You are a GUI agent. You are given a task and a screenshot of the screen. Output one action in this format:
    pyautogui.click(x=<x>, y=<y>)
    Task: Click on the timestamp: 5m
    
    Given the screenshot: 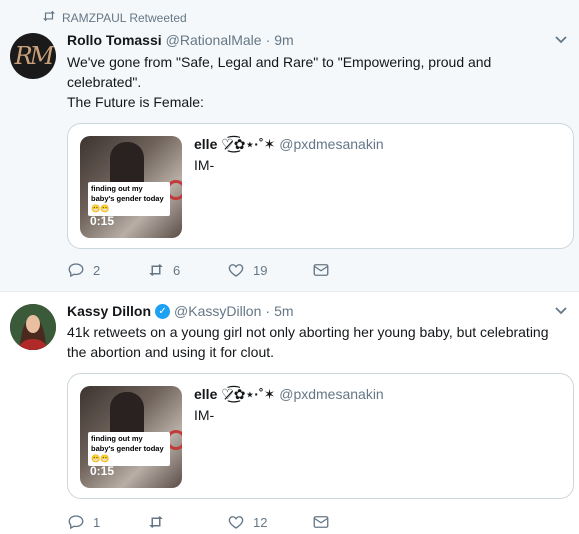 What is the action you would take?
    pyautogui.click(x=283, y=311)
    